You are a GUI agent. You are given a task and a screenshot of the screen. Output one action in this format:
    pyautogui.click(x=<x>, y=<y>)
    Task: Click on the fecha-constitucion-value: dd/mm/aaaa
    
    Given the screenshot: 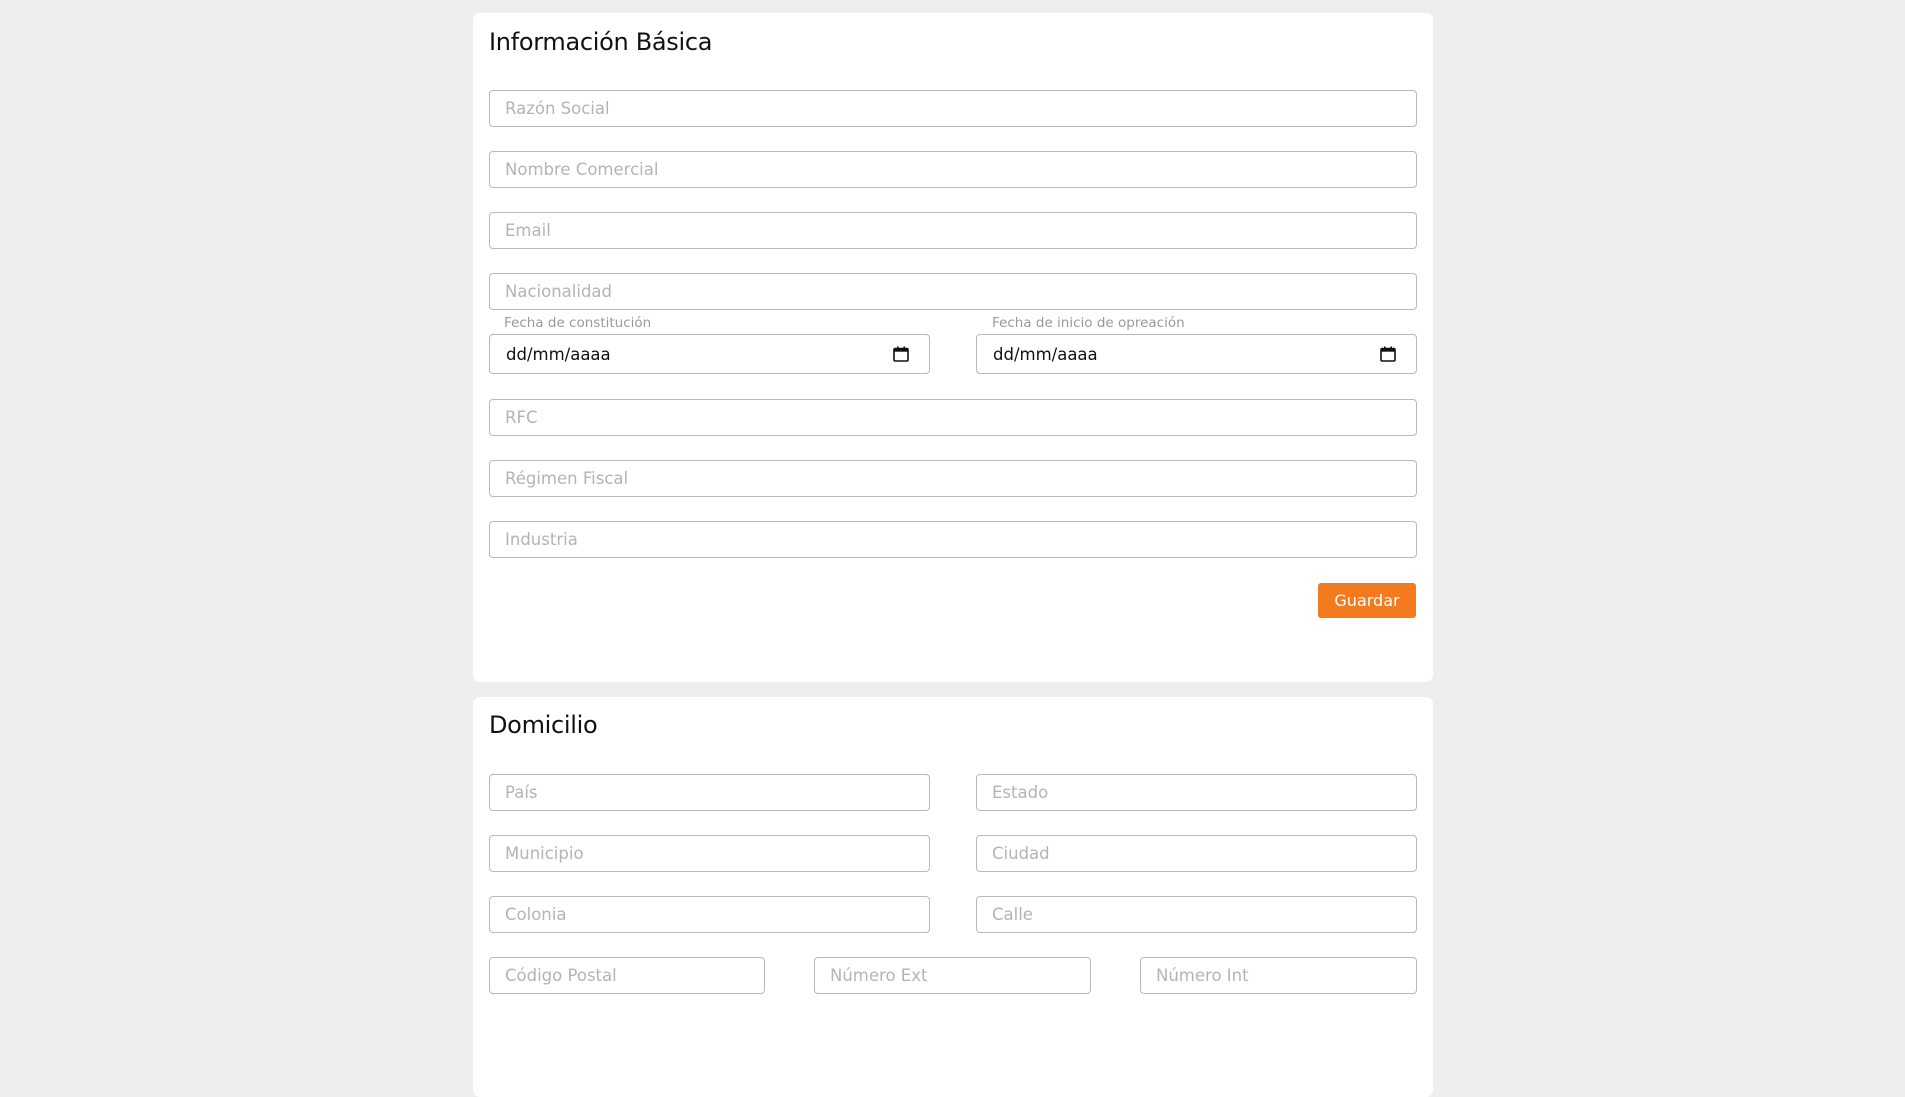 What is the action you would take?
    pyautogui.click(x=558, y=354)
    